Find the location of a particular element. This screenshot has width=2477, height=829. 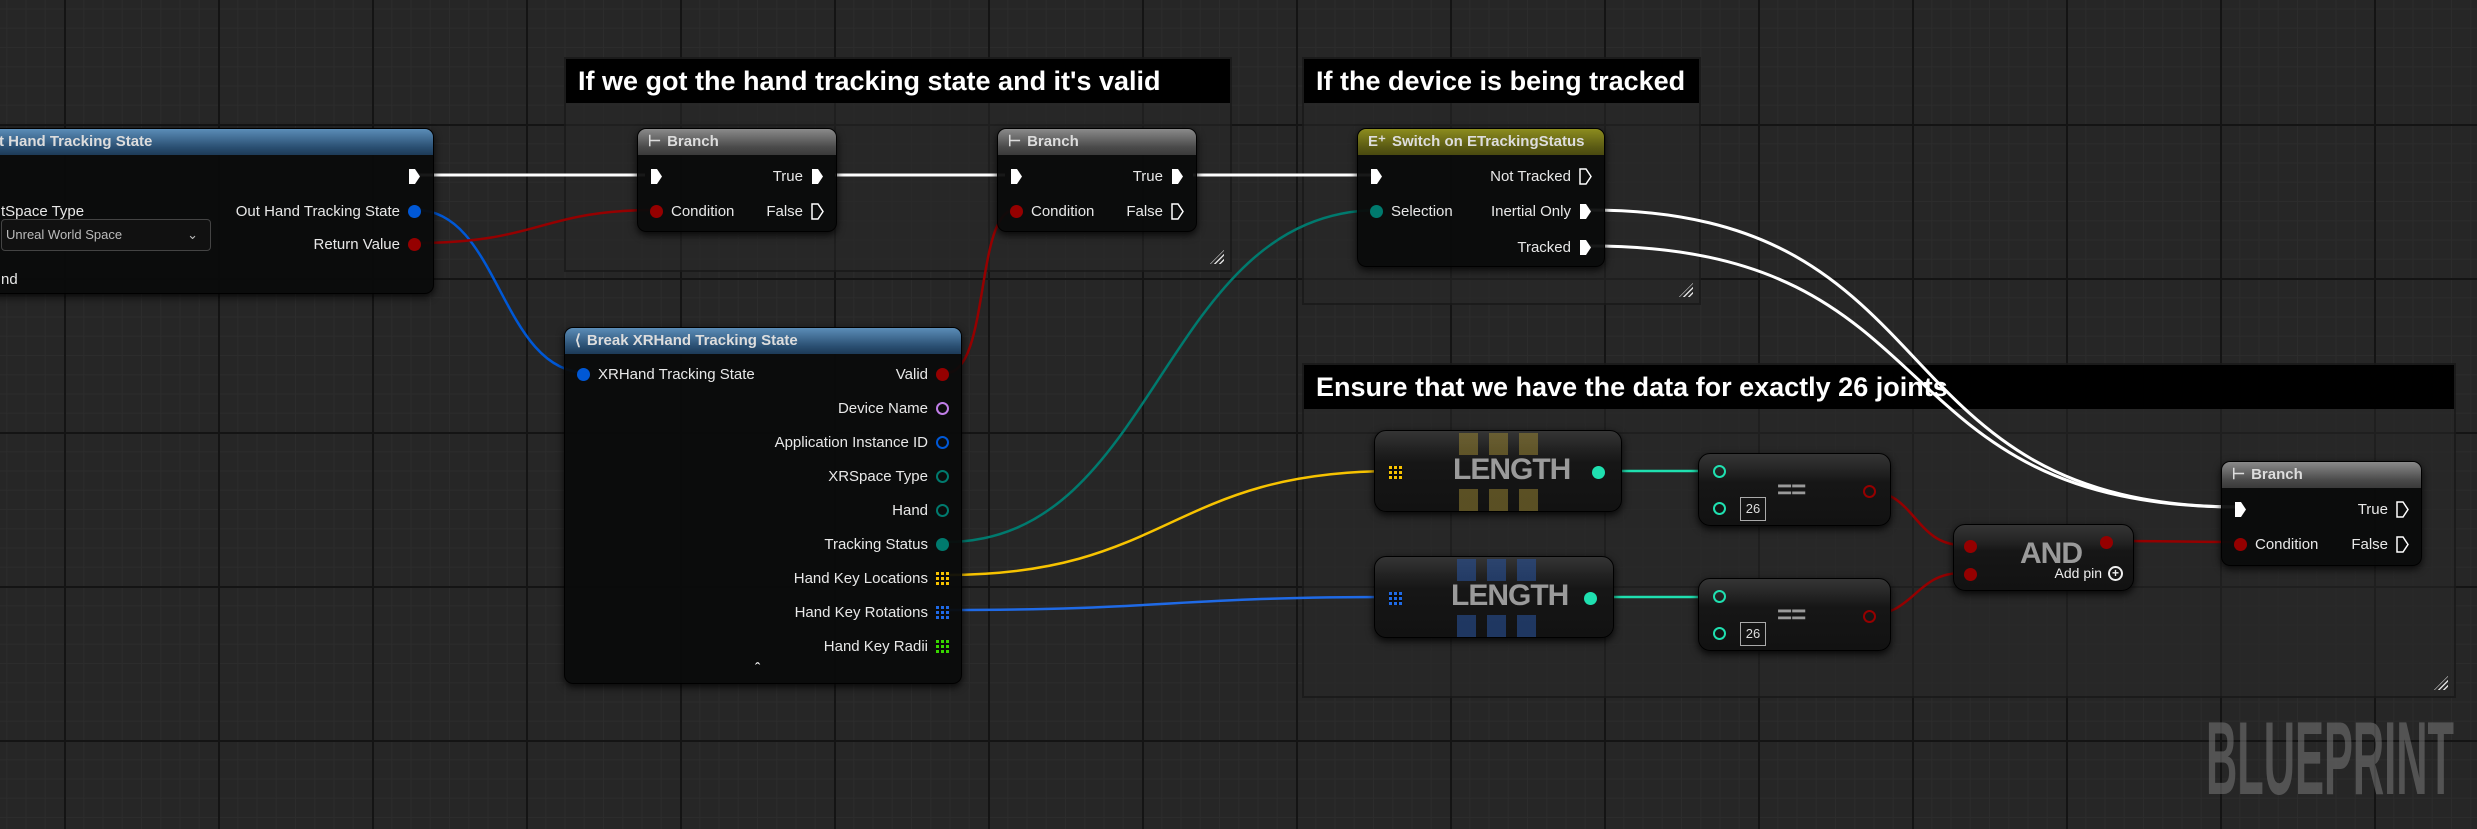

selection-label: Selection is located at coordinates (1422, 211).